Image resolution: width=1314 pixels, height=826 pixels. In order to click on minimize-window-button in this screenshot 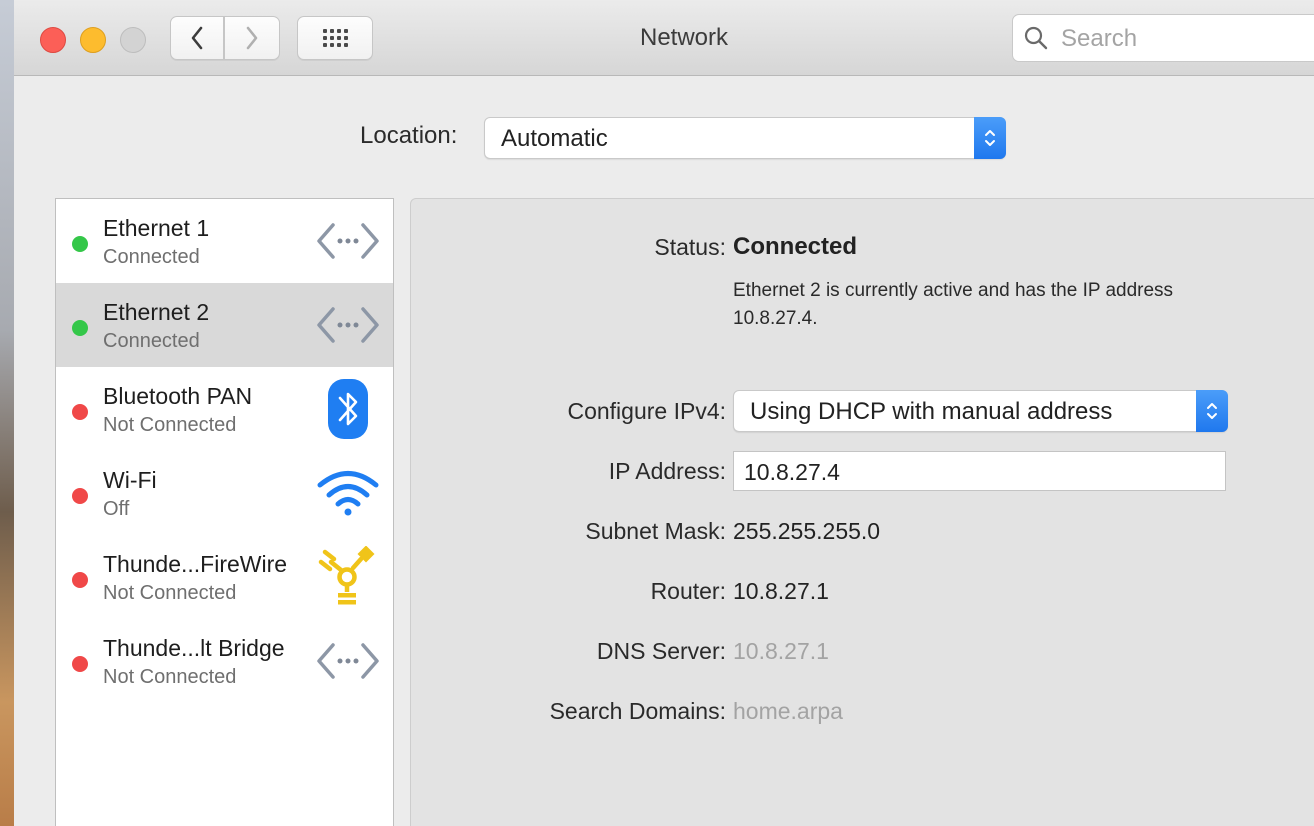, I will do `click(93, 40)`.